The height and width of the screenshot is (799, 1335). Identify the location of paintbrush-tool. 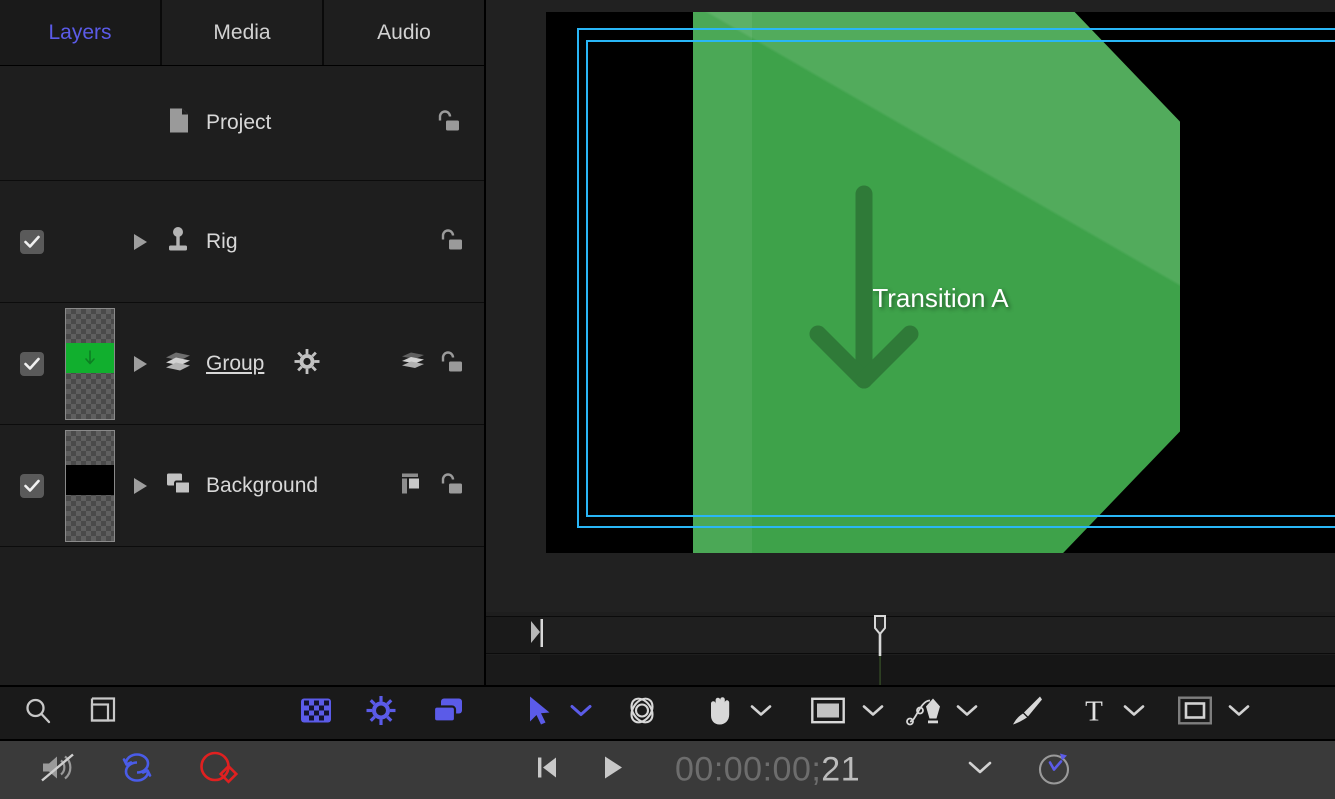
(1027, 713).